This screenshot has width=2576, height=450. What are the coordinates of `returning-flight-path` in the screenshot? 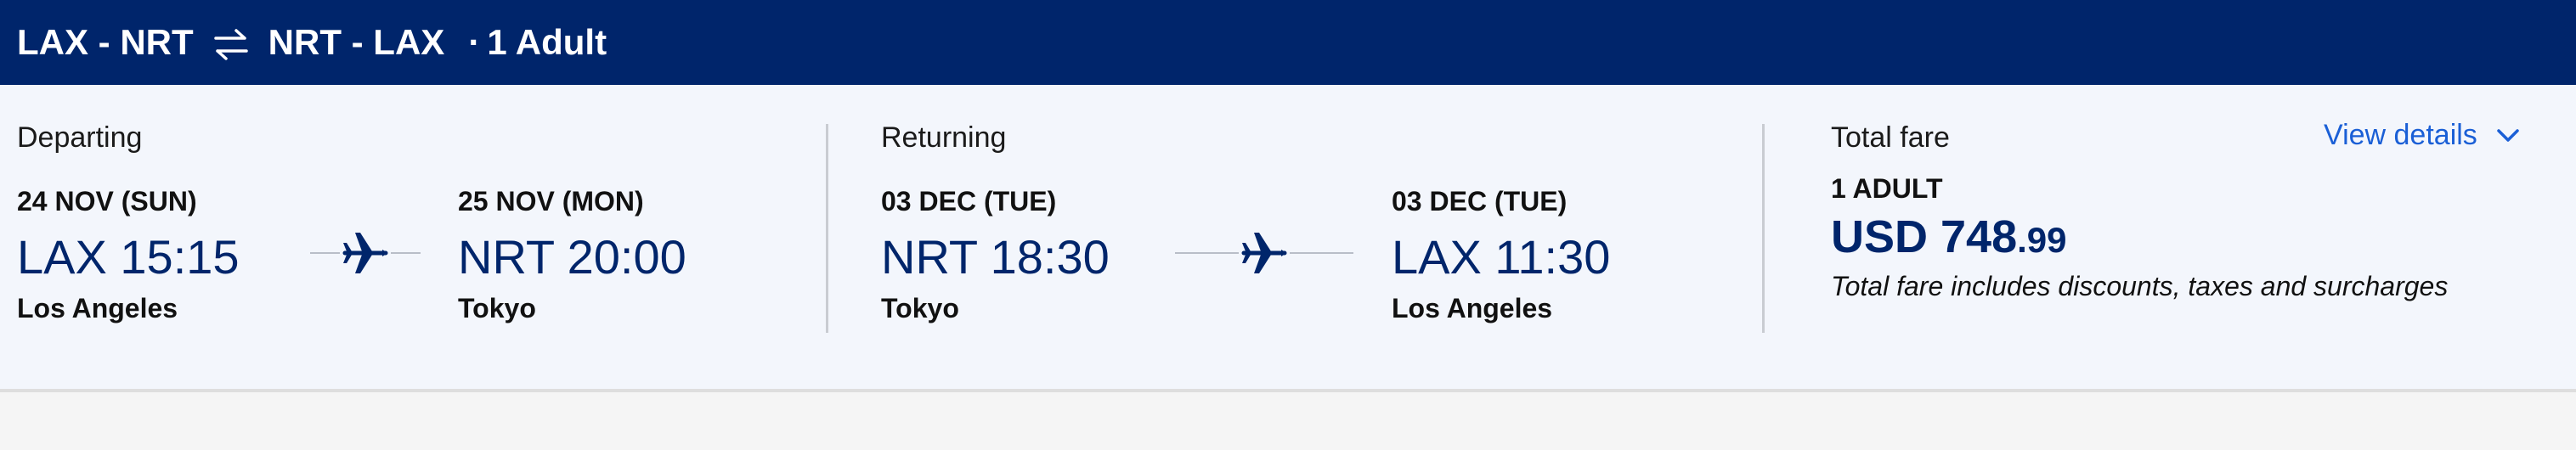 It's located at (1264, 253).